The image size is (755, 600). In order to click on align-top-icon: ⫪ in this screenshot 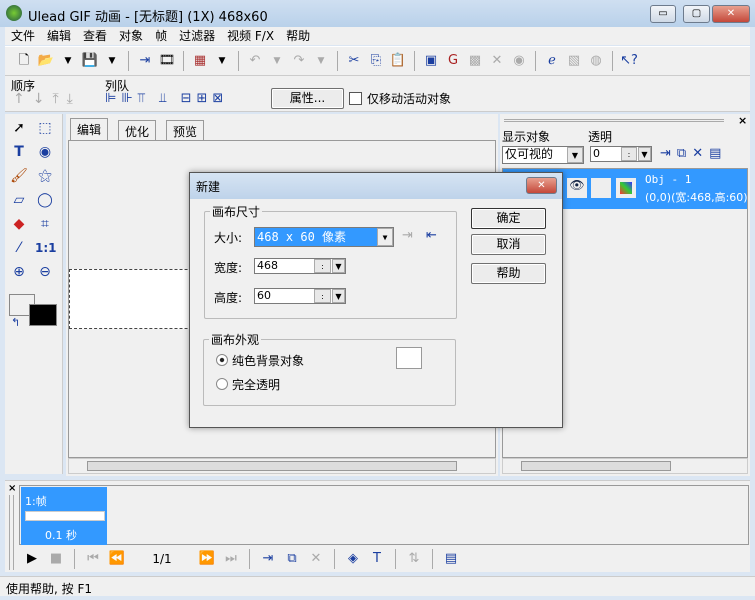, I will do `click(144, 98)`.